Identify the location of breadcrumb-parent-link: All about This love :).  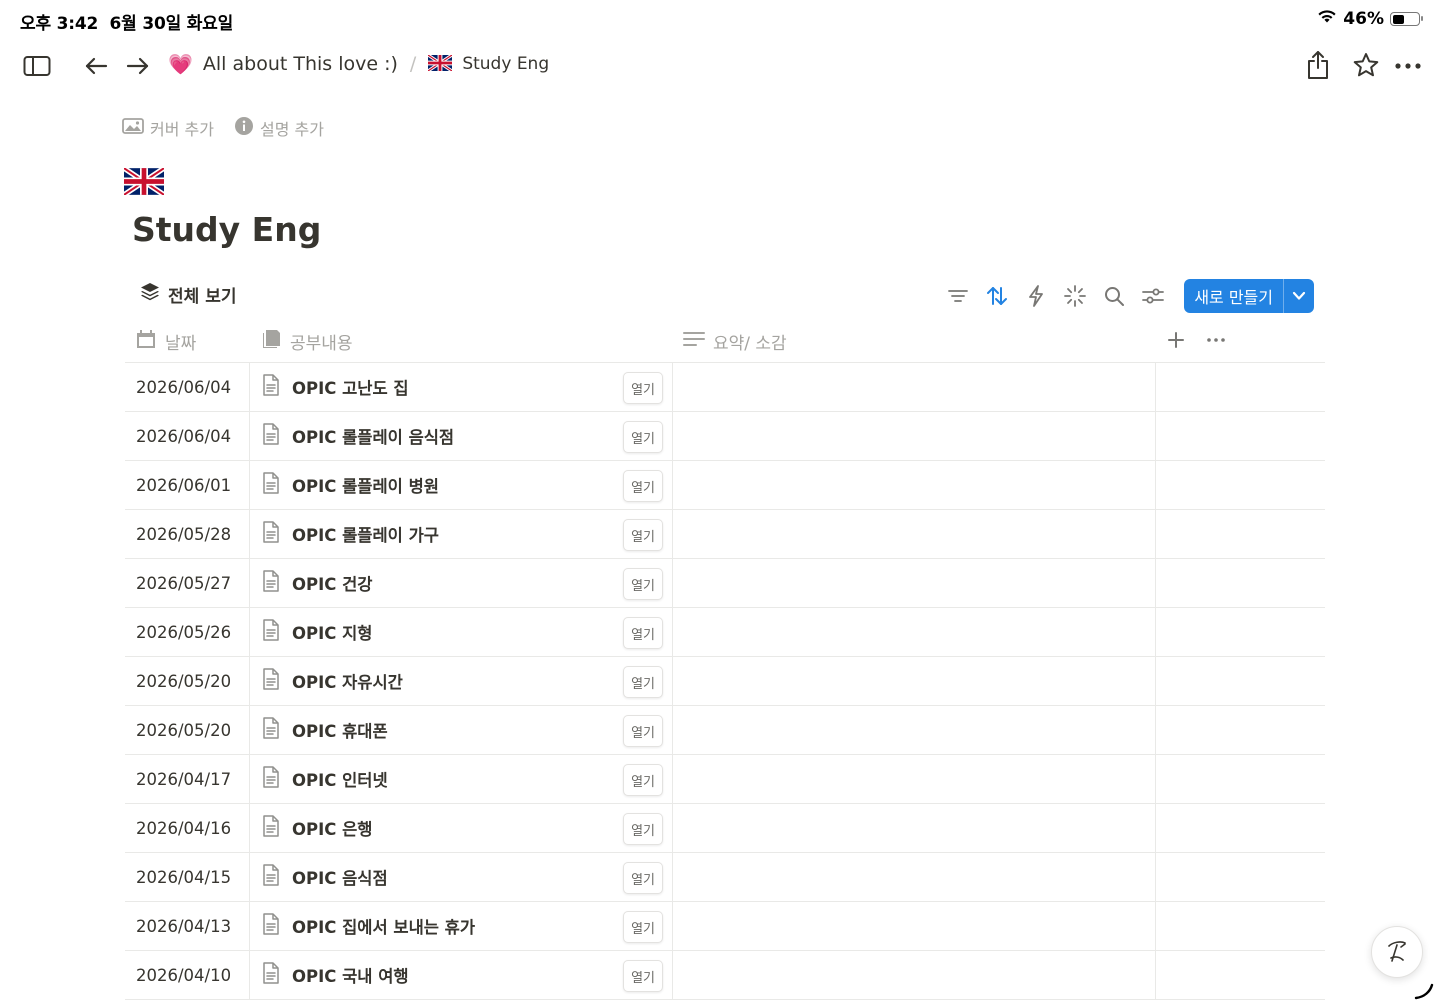
(300, 64).